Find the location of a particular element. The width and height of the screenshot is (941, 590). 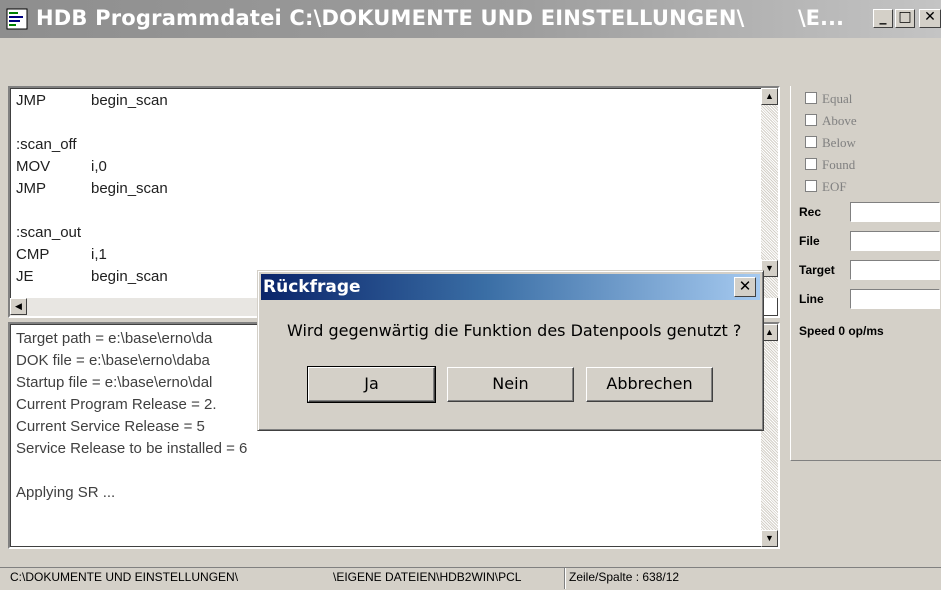

dialog-close-button: ✕ is located at coordinates (745, 287).